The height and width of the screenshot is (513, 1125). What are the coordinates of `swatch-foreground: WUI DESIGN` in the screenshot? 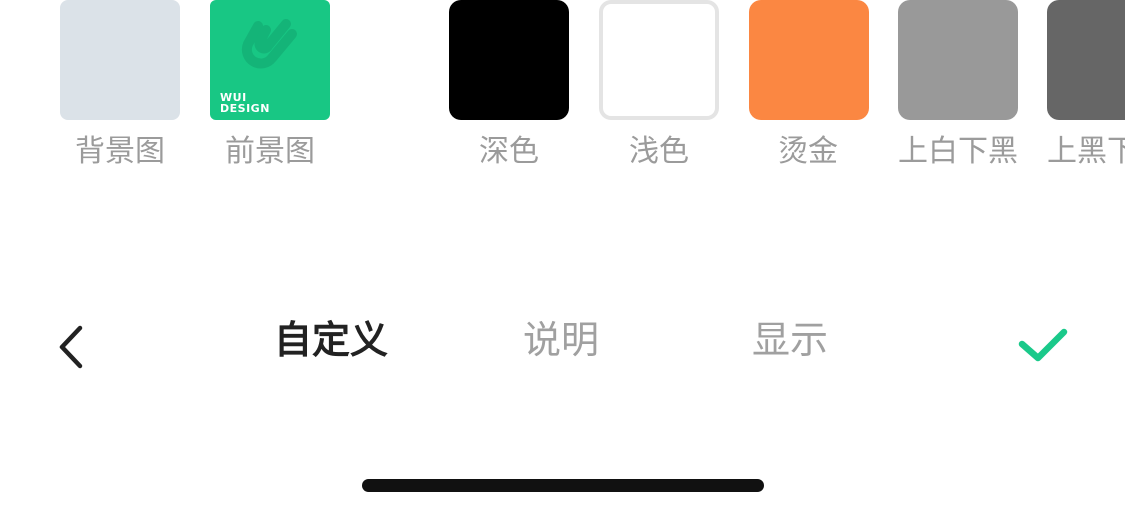 It's located at (270, 60).